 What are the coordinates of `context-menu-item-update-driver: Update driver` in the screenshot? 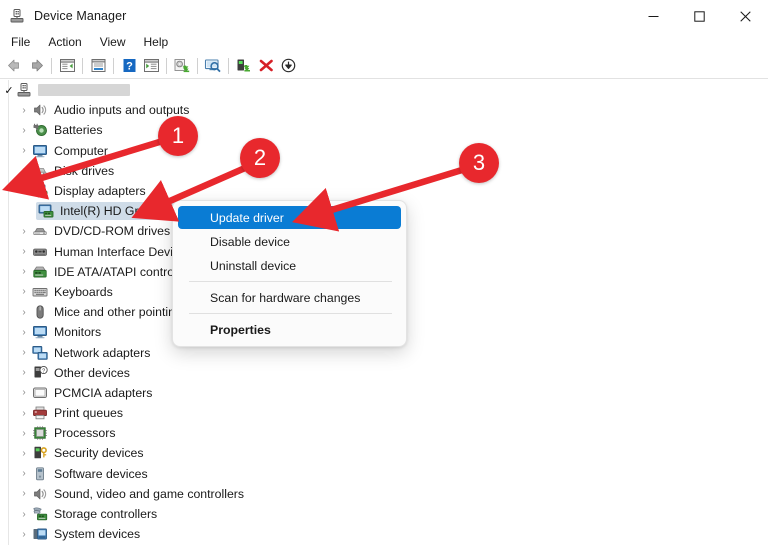 It's located at (289, 217).